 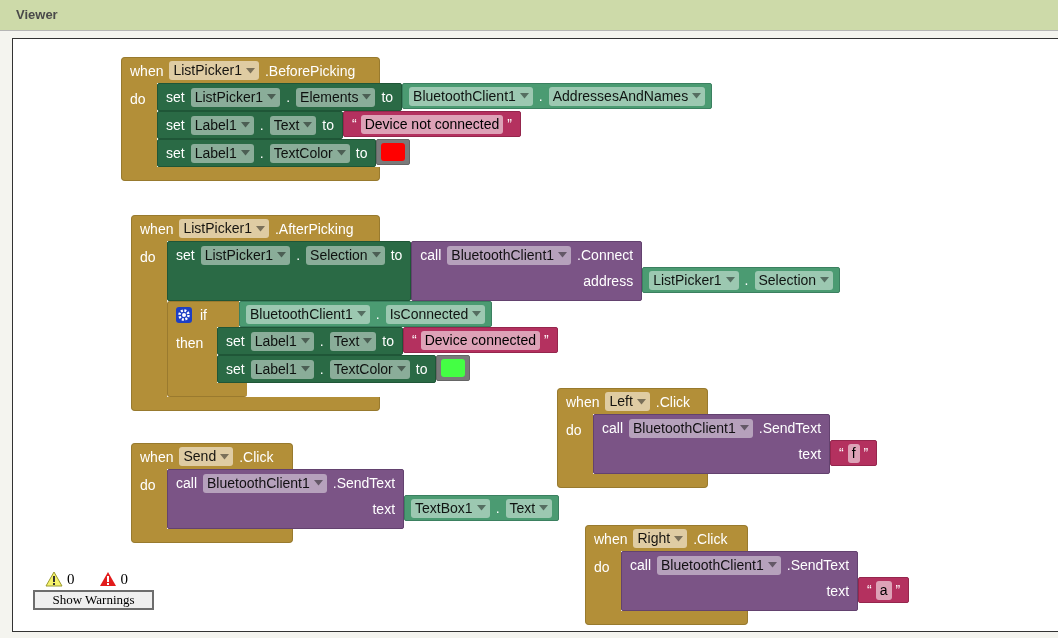 I want to click on text-value: f, so click(x=853, y=453).